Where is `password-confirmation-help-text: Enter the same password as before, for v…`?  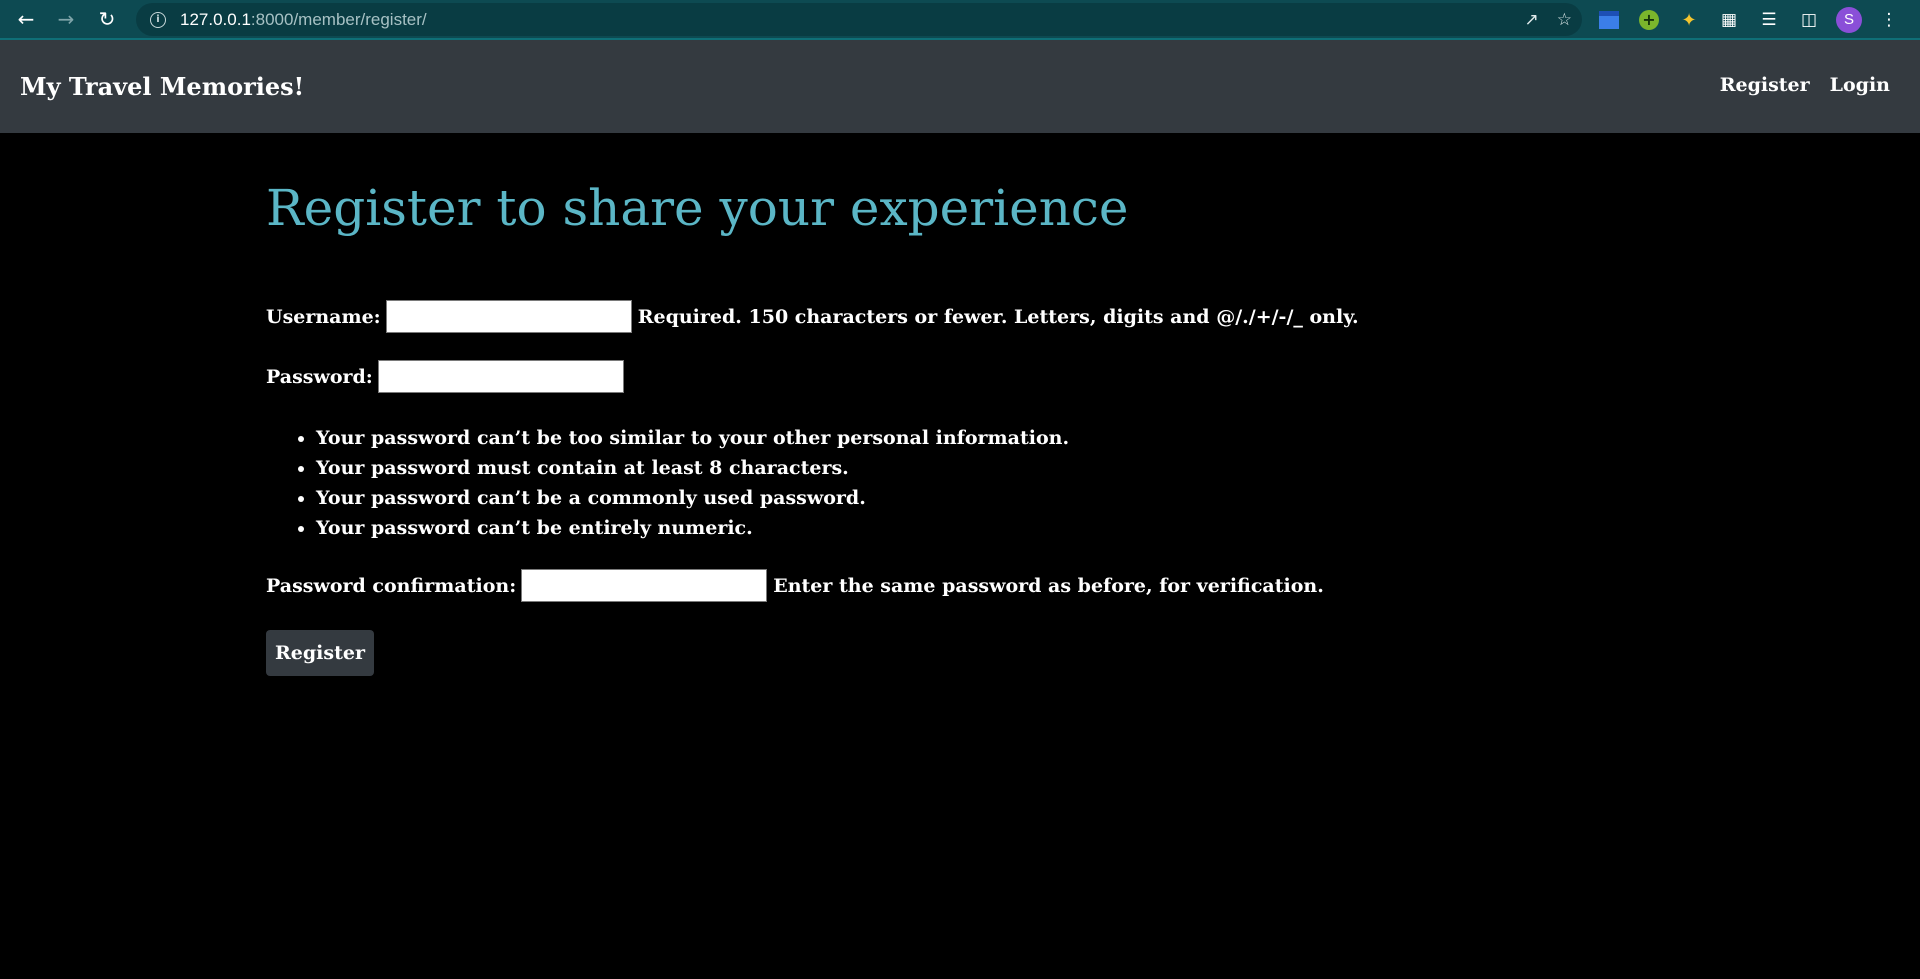
password-confirmation-help-text: Enter the same password as before, for v… is located at coordinates (1048, 585).